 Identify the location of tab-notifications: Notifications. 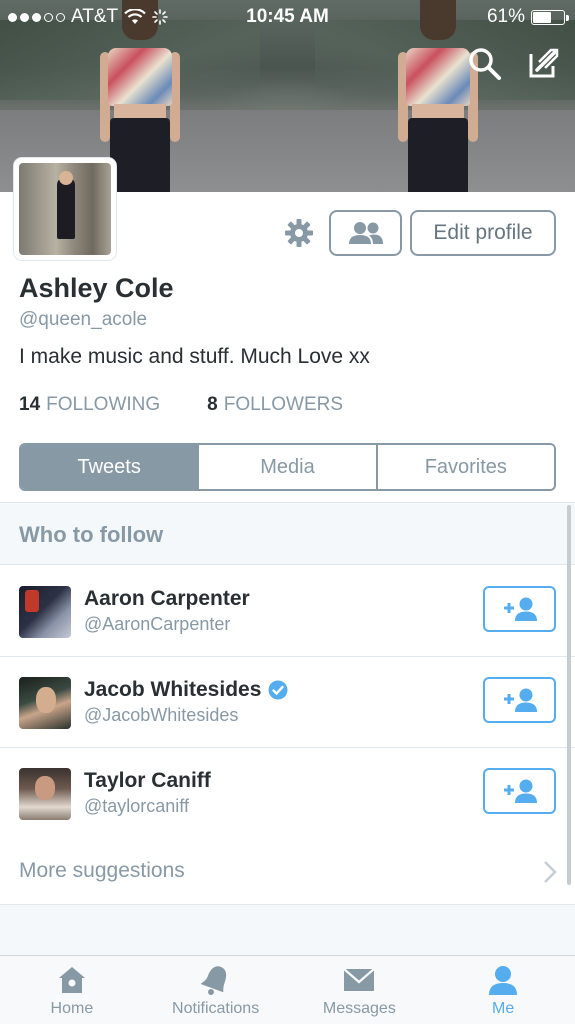
(216, 990).